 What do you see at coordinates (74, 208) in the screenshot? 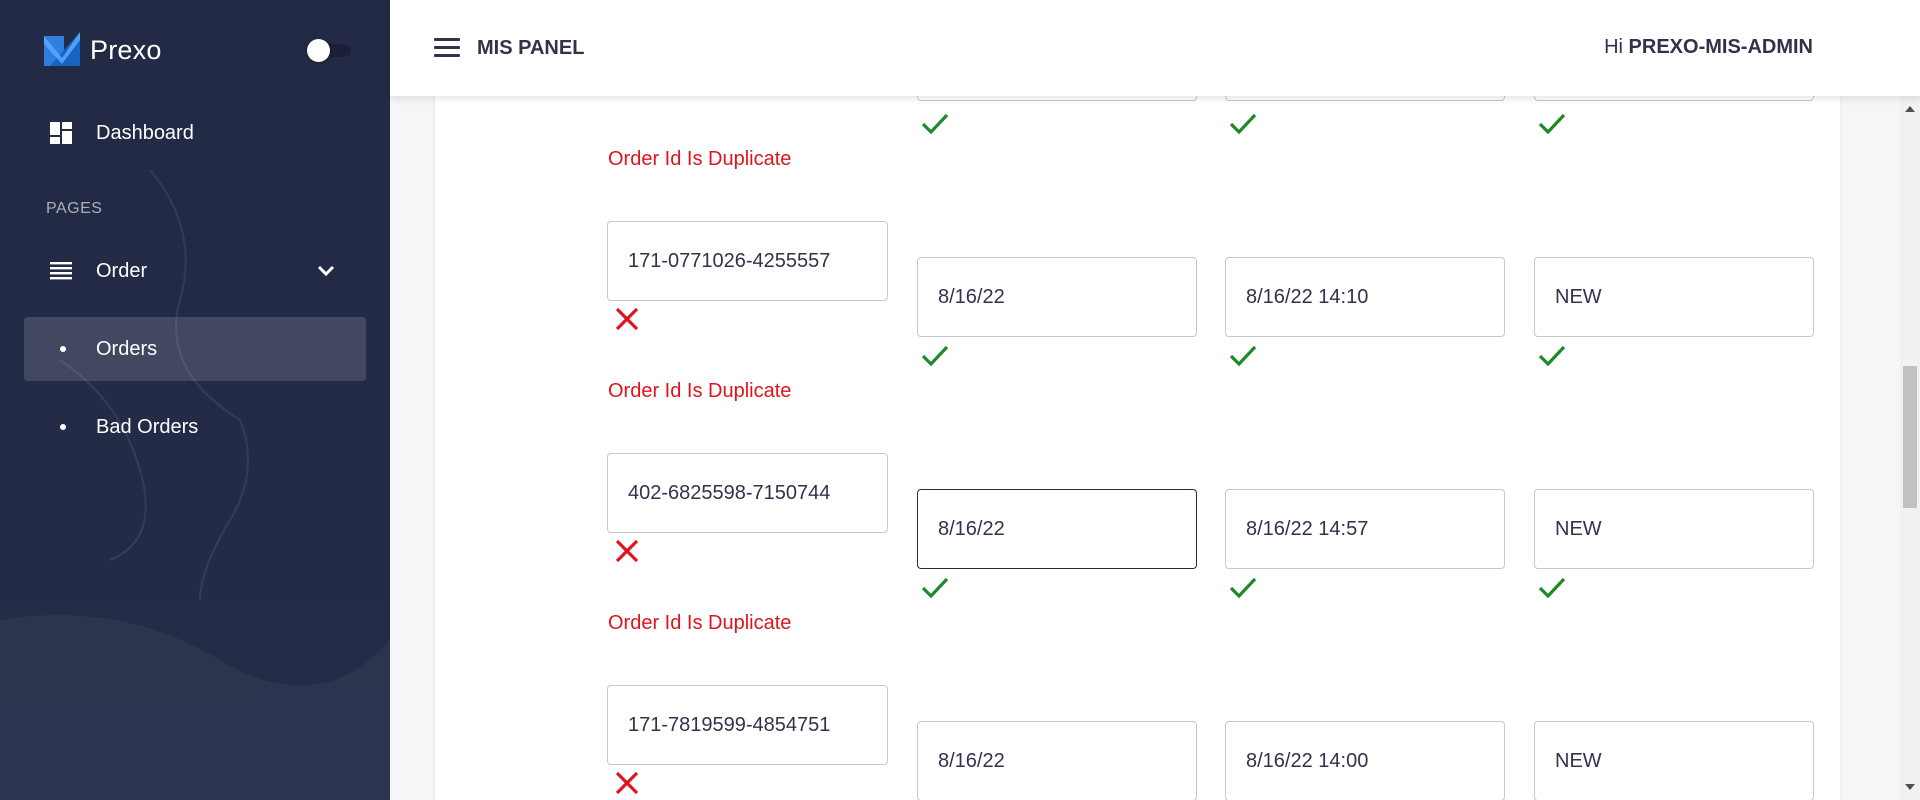
I see `section-label-pages: PAGES` at bounding box center [74, 208].